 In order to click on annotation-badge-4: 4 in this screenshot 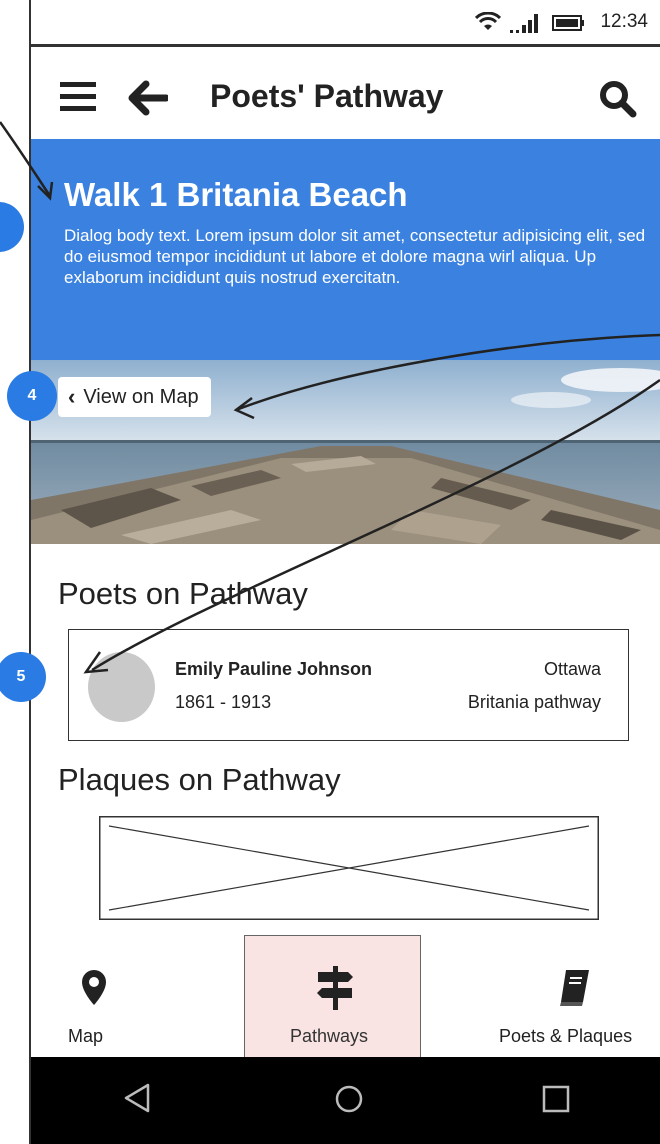, I will do `click(32, 396)`.